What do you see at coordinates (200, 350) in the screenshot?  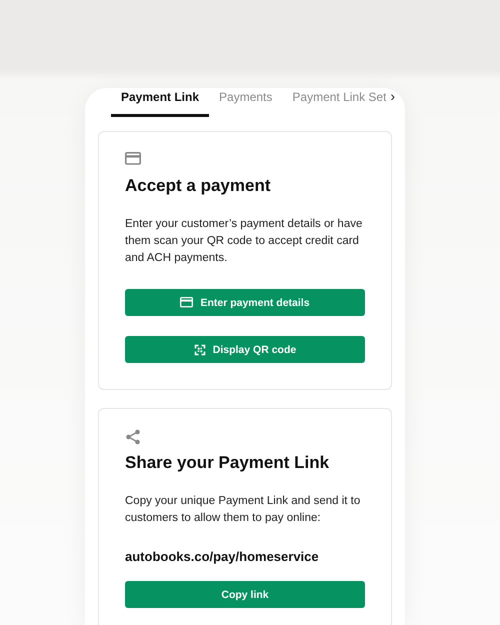 I see `qr-code-icon` at bounding box center [200, 350].